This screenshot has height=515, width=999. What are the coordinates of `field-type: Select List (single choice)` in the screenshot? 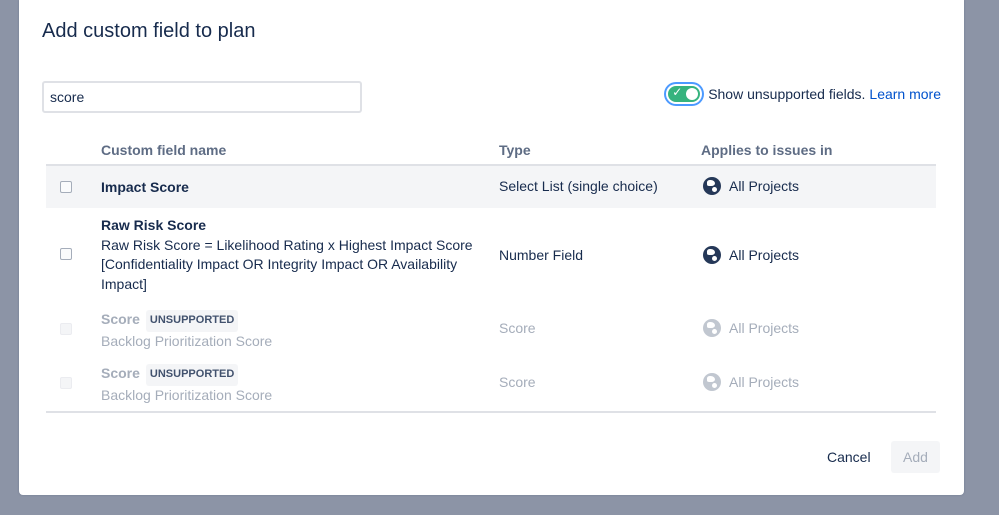 It's located at (578, 186).